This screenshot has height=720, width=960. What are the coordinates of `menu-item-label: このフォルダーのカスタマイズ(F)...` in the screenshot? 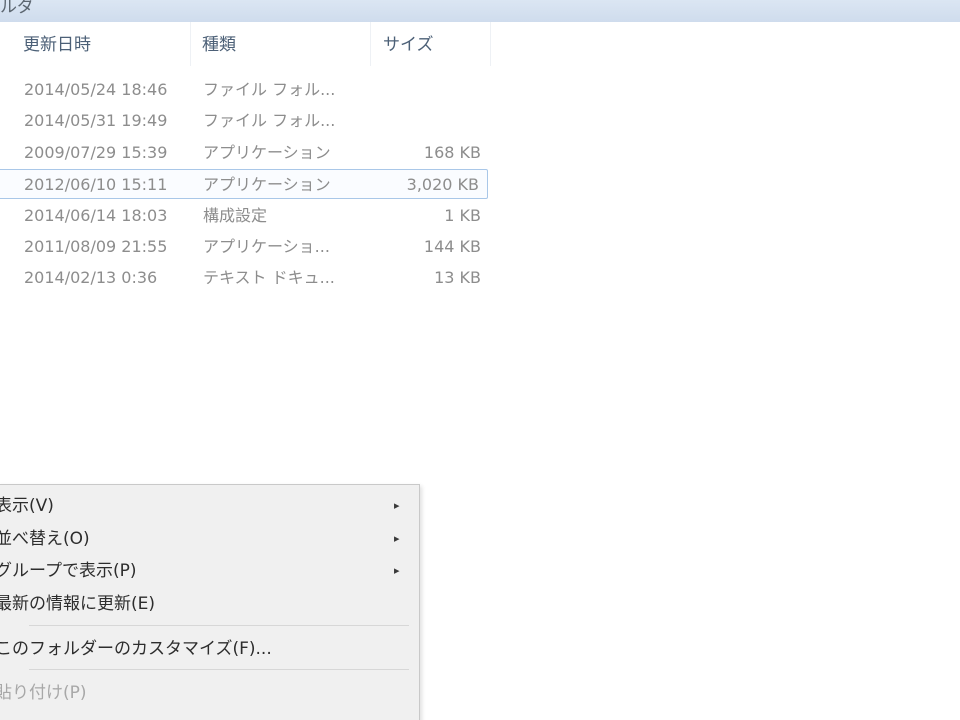 It's located at (136, 649).